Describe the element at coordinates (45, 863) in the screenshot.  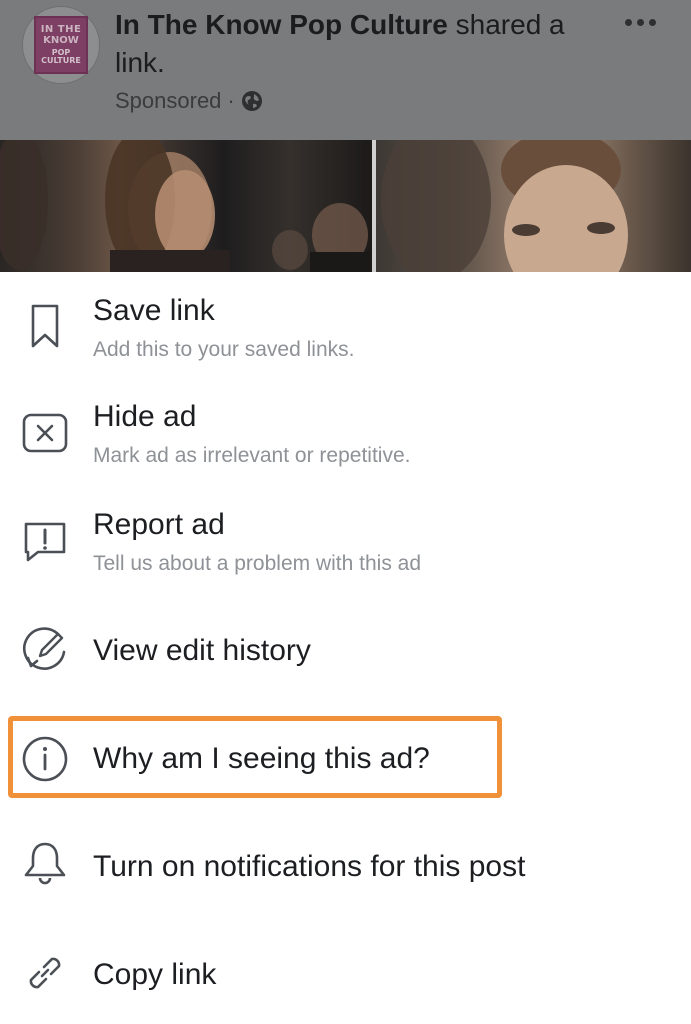
I see `bell-icon` at that location.